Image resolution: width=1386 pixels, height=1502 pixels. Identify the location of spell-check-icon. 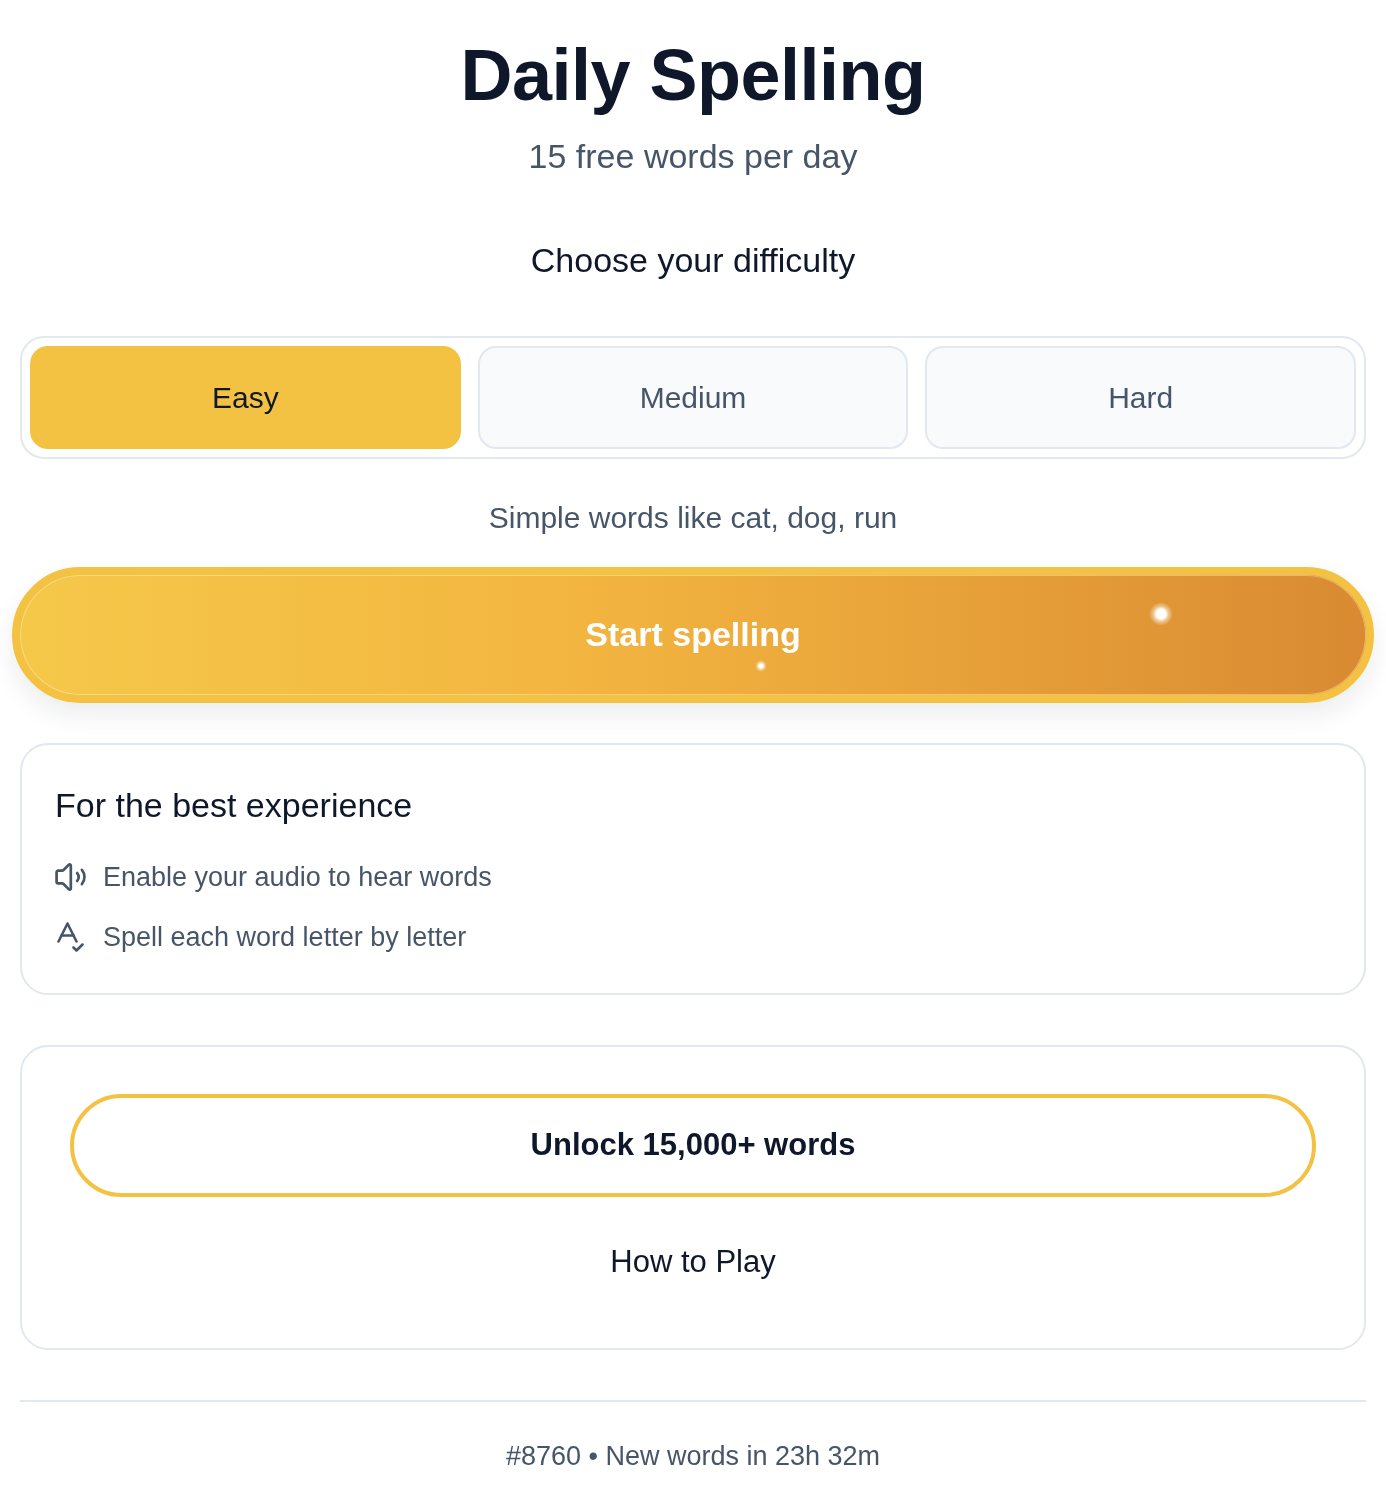
(70, 937).